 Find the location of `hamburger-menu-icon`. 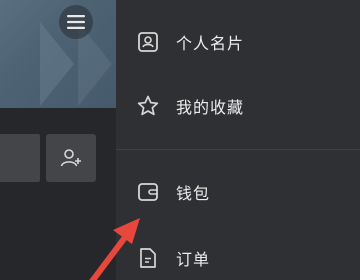

hamburger-menu-icon is located at coordinates (76, 22).